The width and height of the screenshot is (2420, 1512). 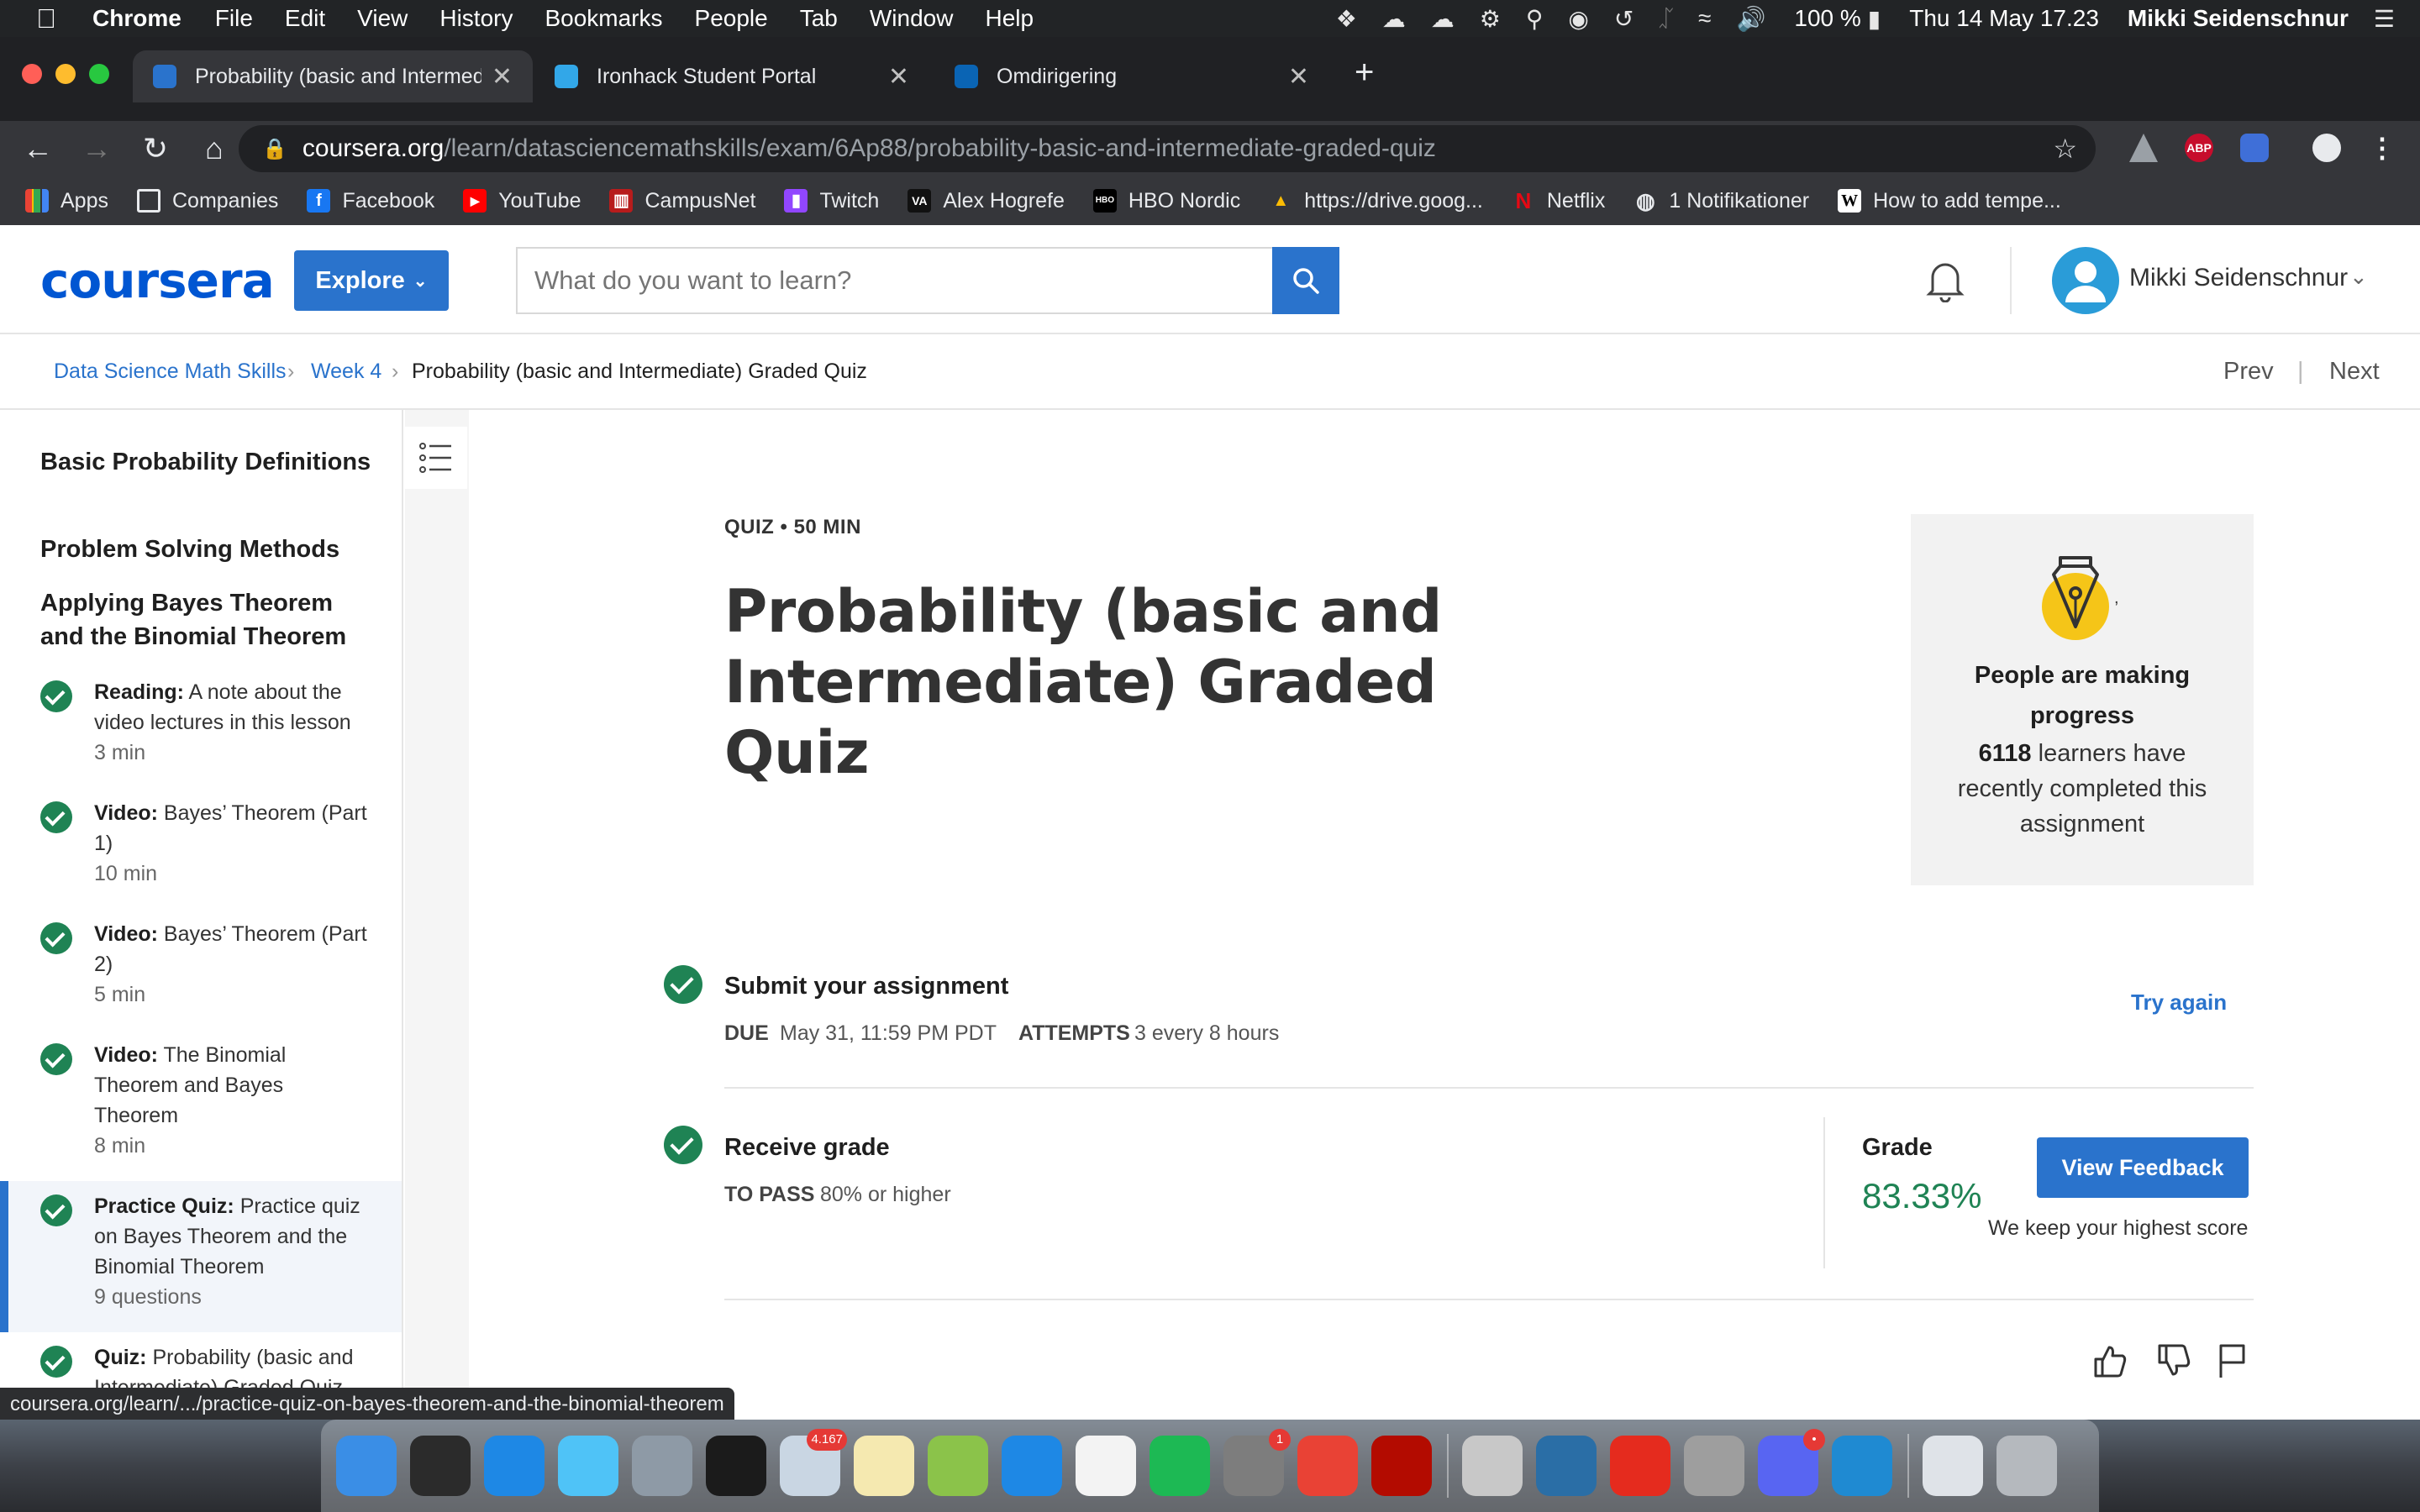 I want to click on siri-icon: ◉, so click(x=1578, y=19).